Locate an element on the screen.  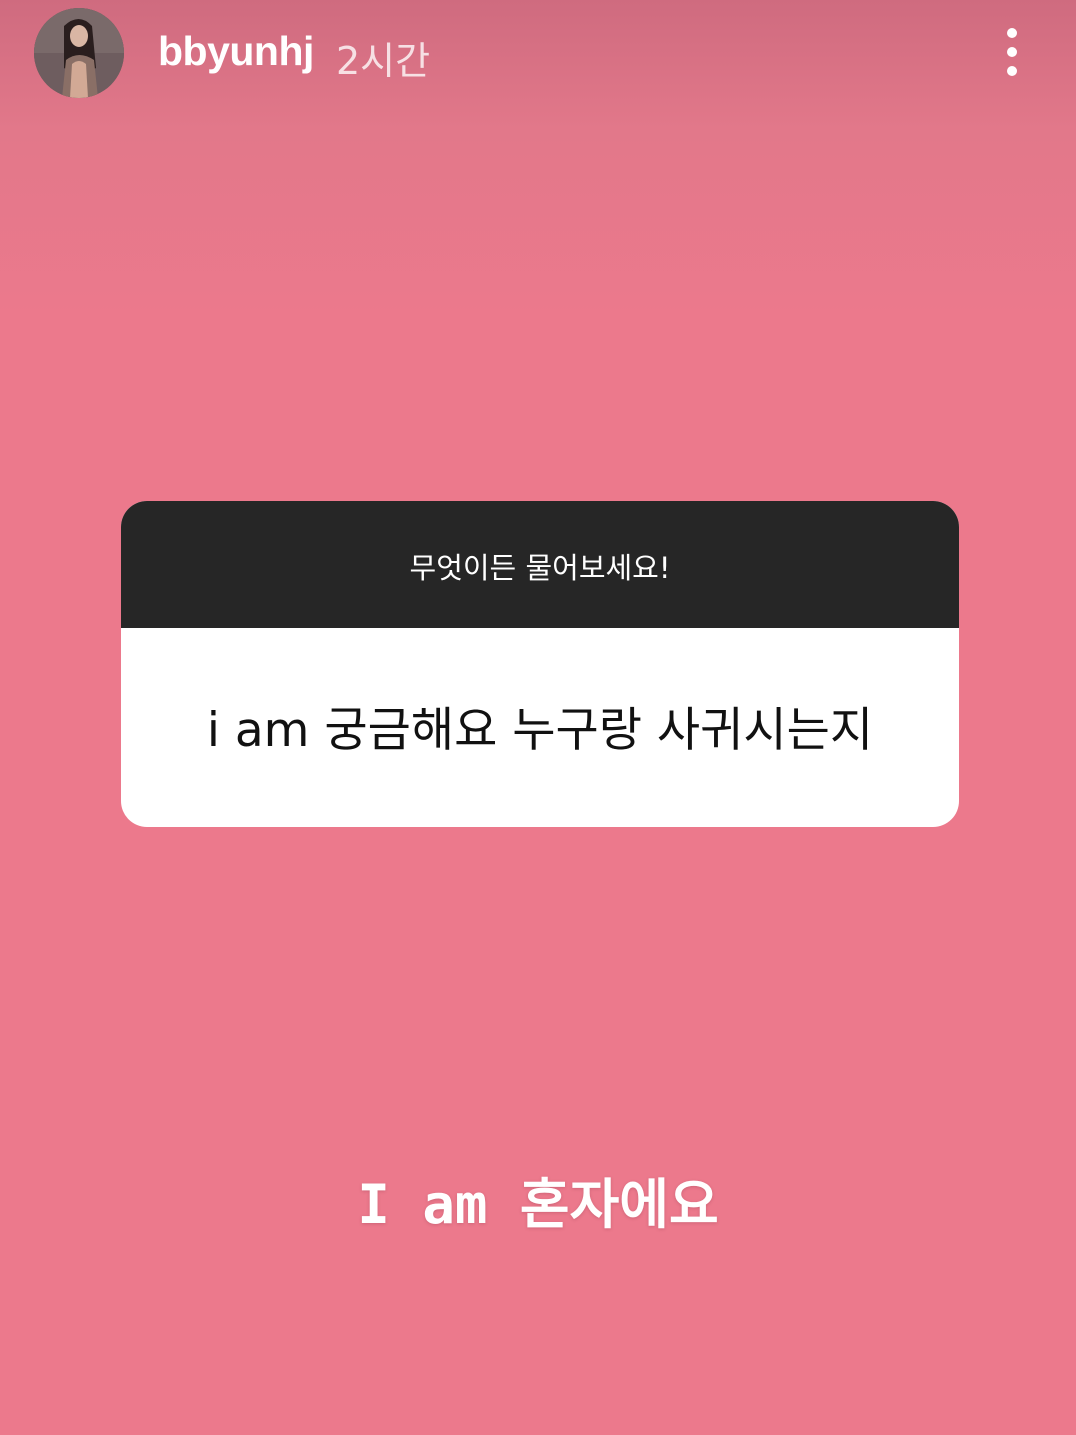
story-timestamp: 2시간 is located at coordinates (383, 61).